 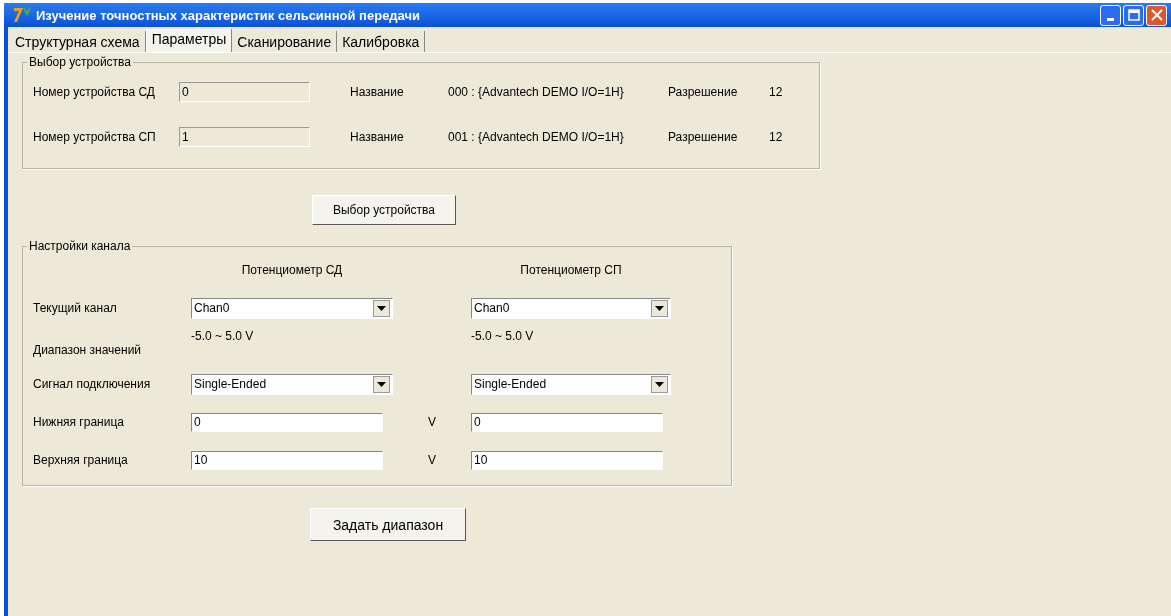 What do you see at coordinates (229, 15) in the screenshot?
I see `window-title: Изучение точностных характеристик сельсинной передачи` at bounding box center [229, 15].